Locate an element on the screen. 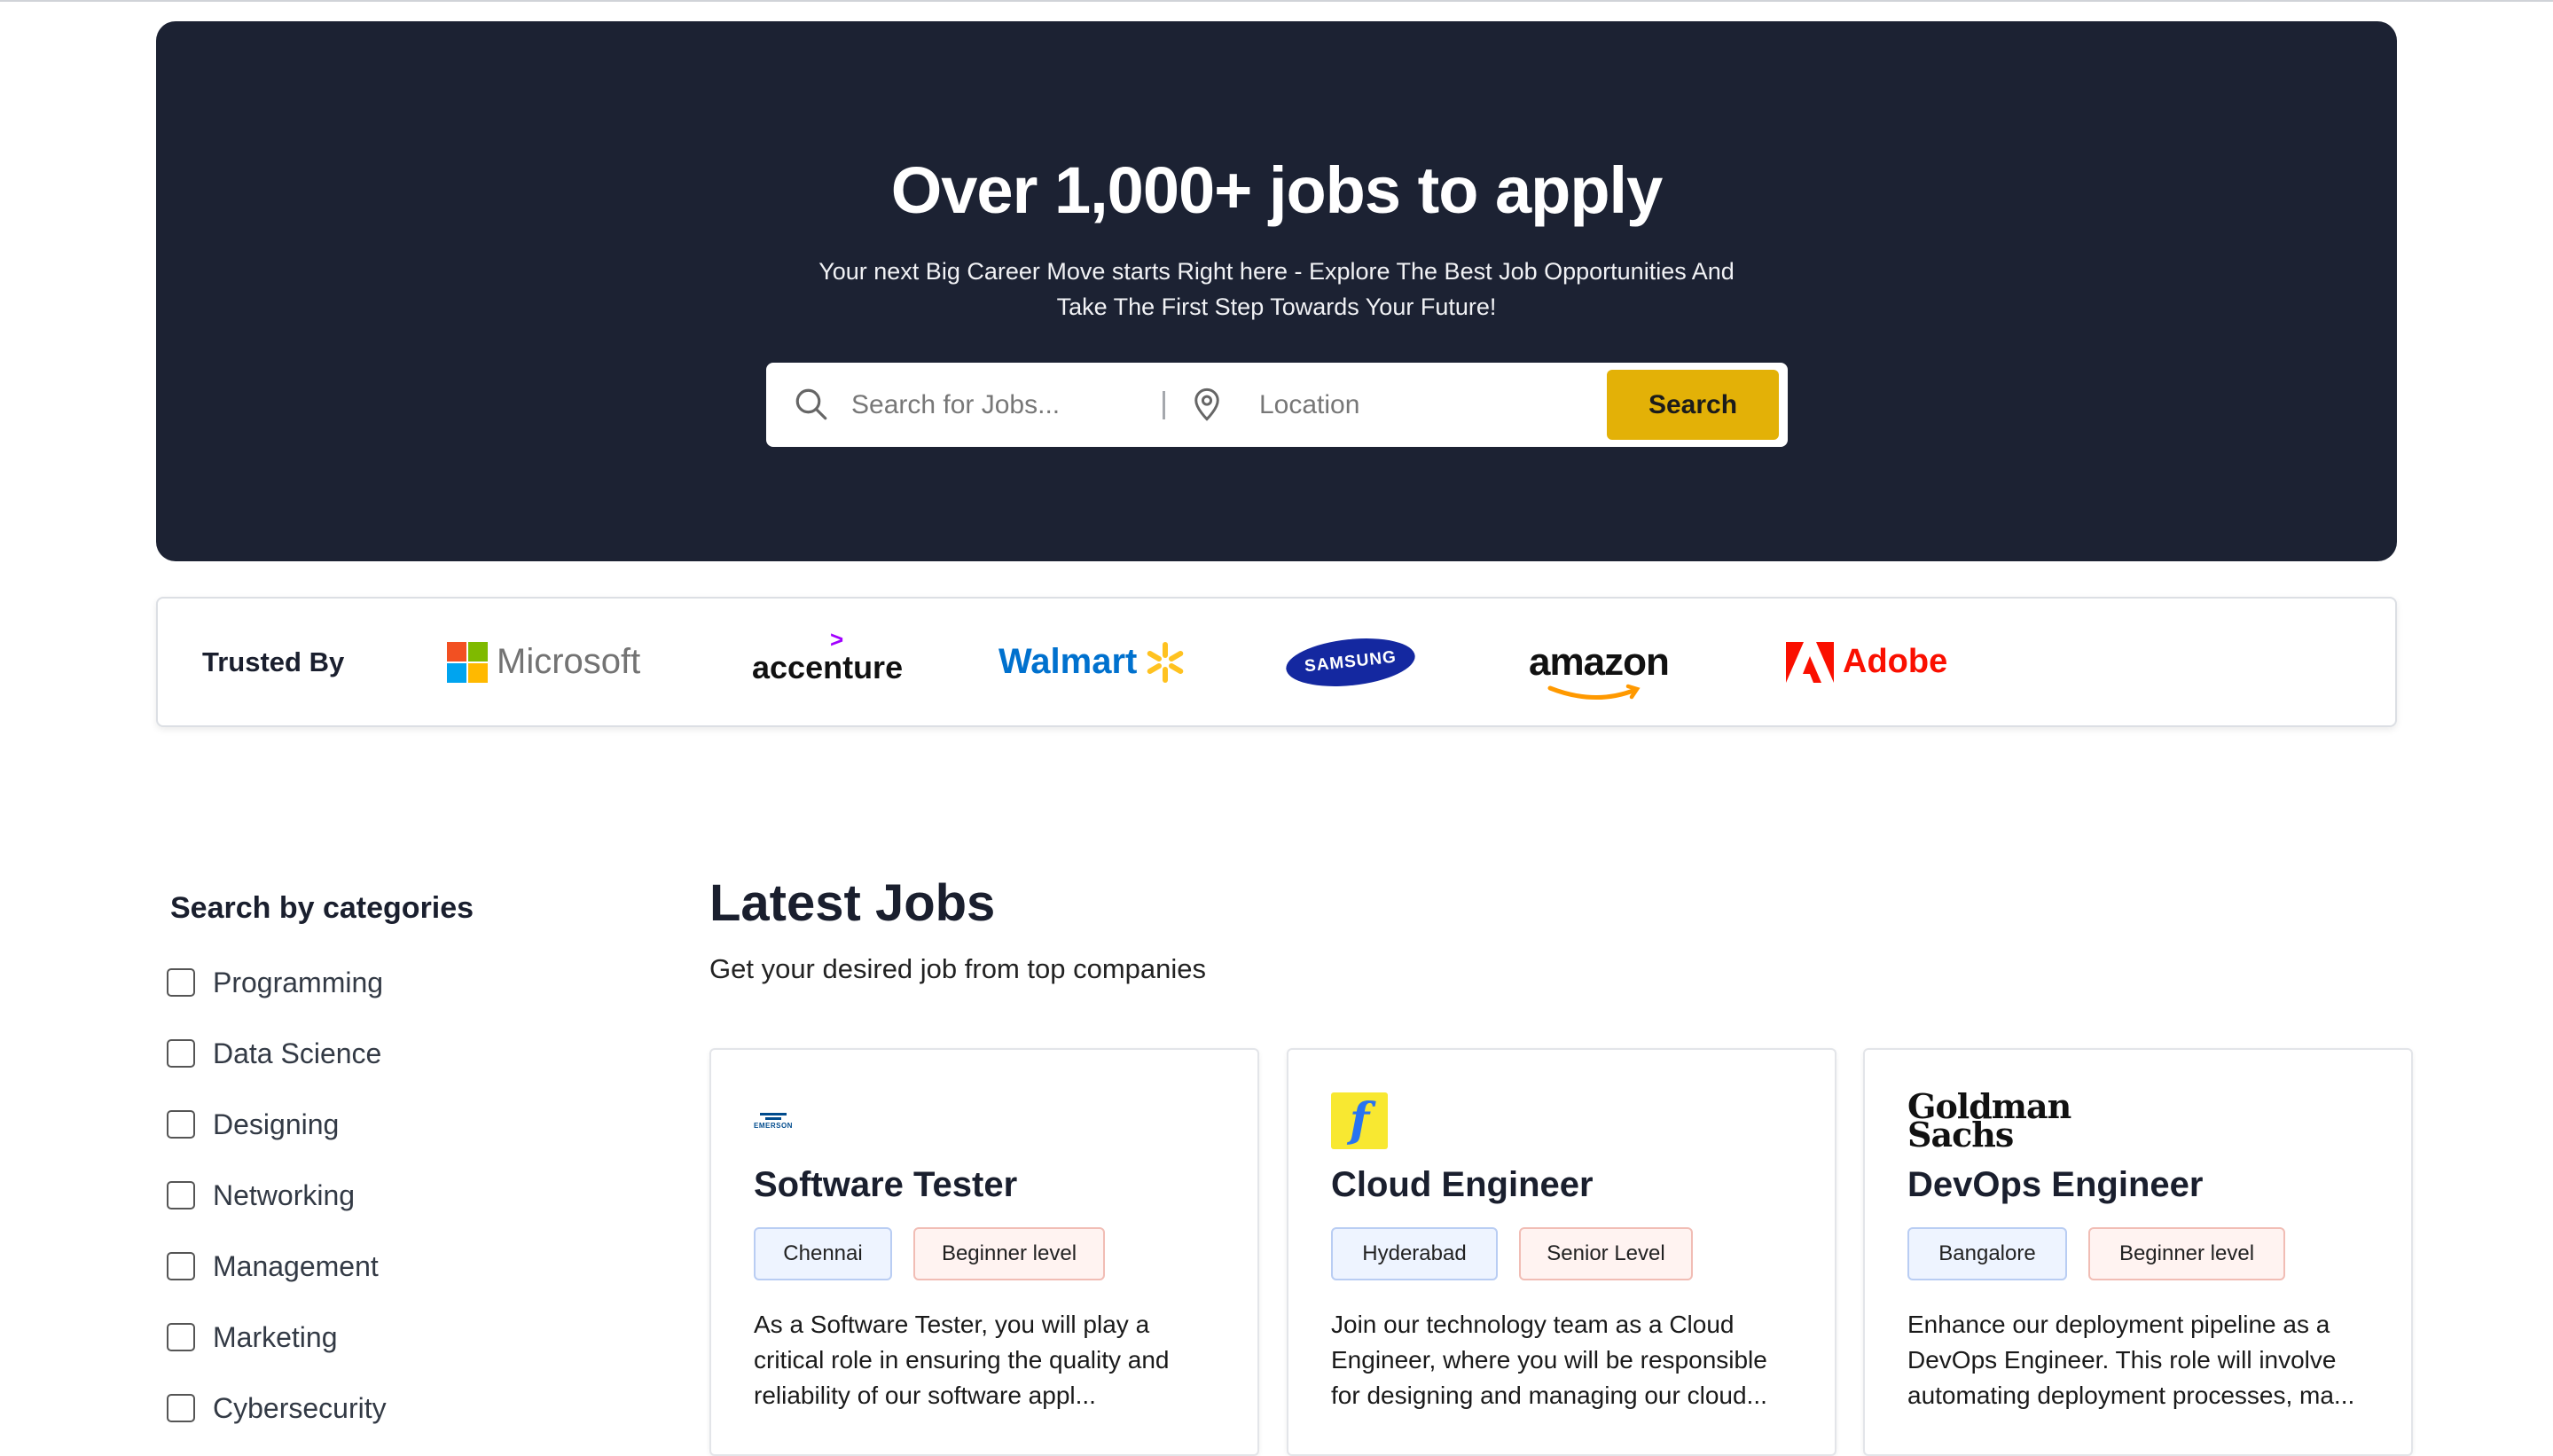 This screenshot has height=1456, width=2553. job-description-line: DevOps Engineer. This role will involve is located at coordinates (2122, 1360).